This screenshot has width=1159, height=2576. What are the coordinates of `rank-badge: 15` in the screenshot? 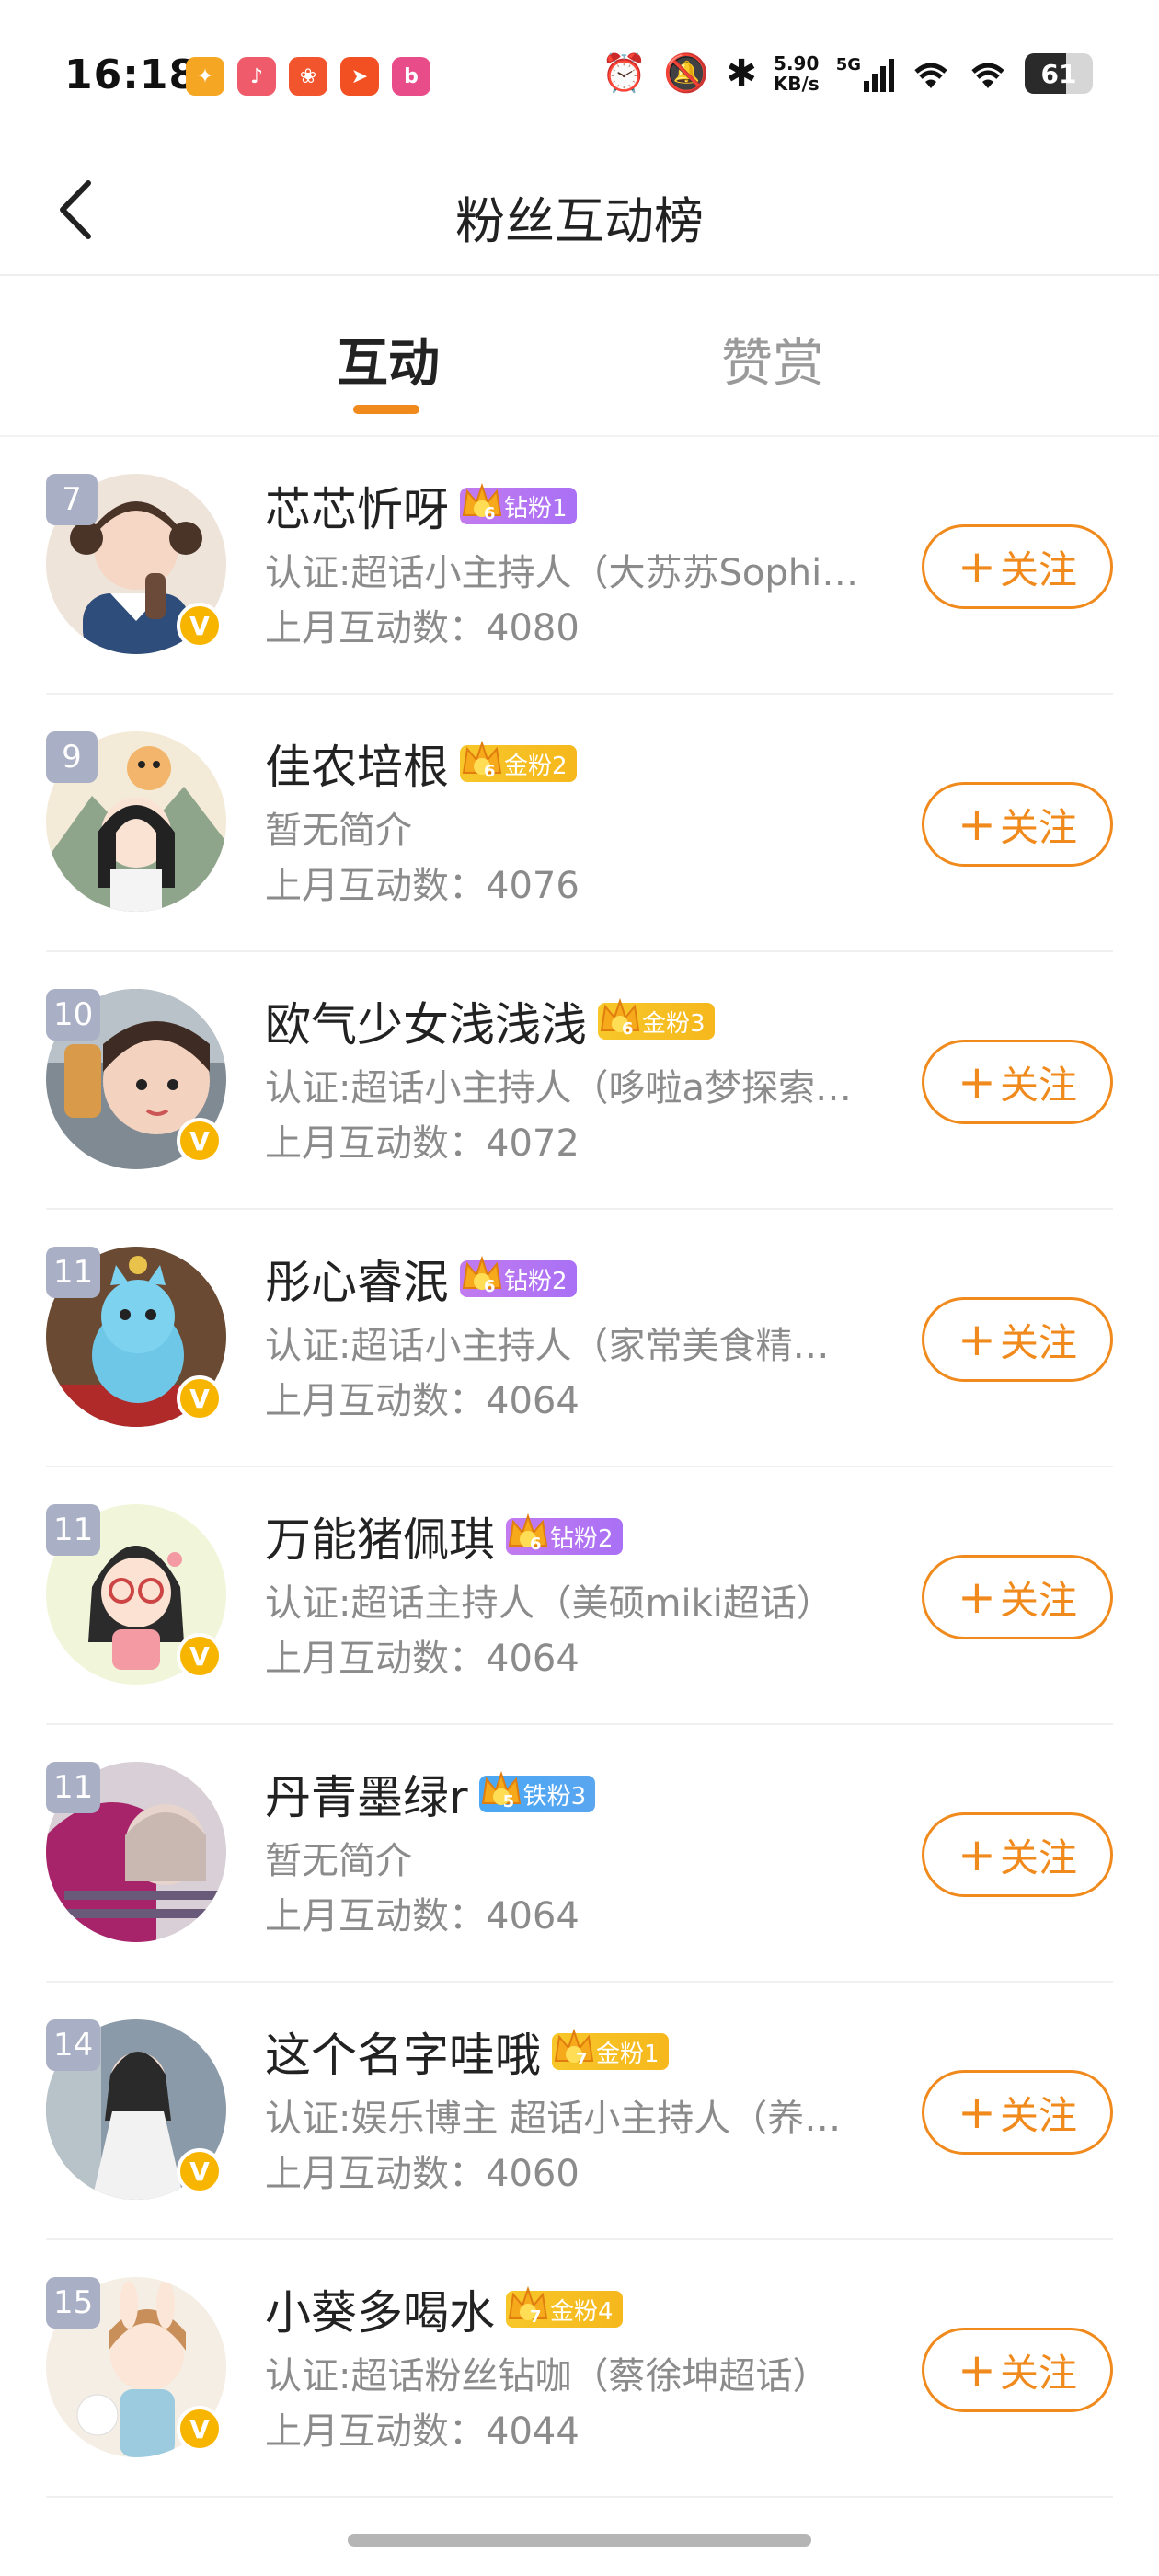 It's located at (73, 2303).